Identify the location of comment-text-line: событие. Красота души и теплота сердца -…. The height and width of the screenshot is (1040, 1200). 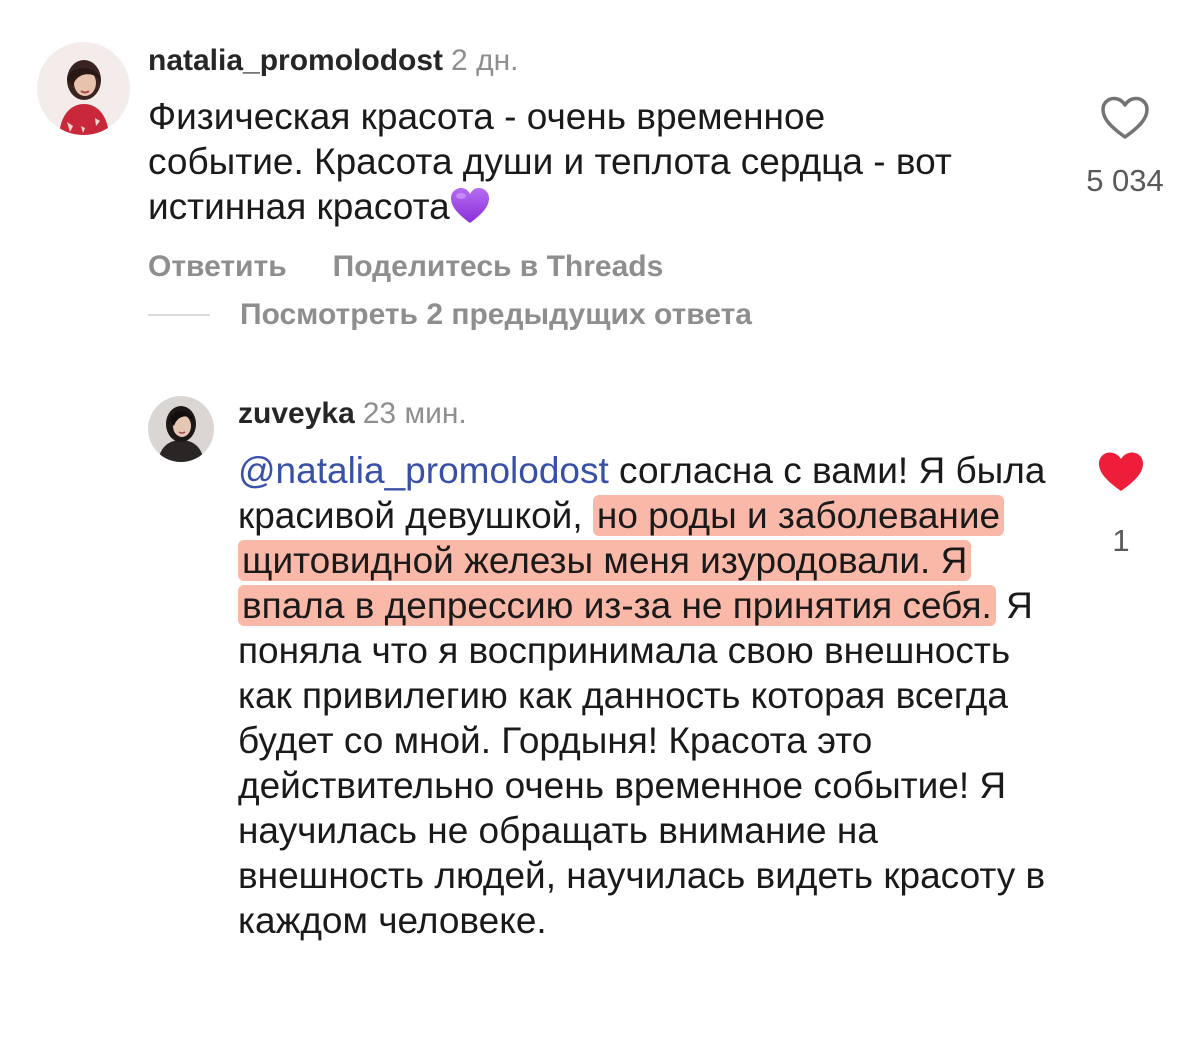
(550, 161).